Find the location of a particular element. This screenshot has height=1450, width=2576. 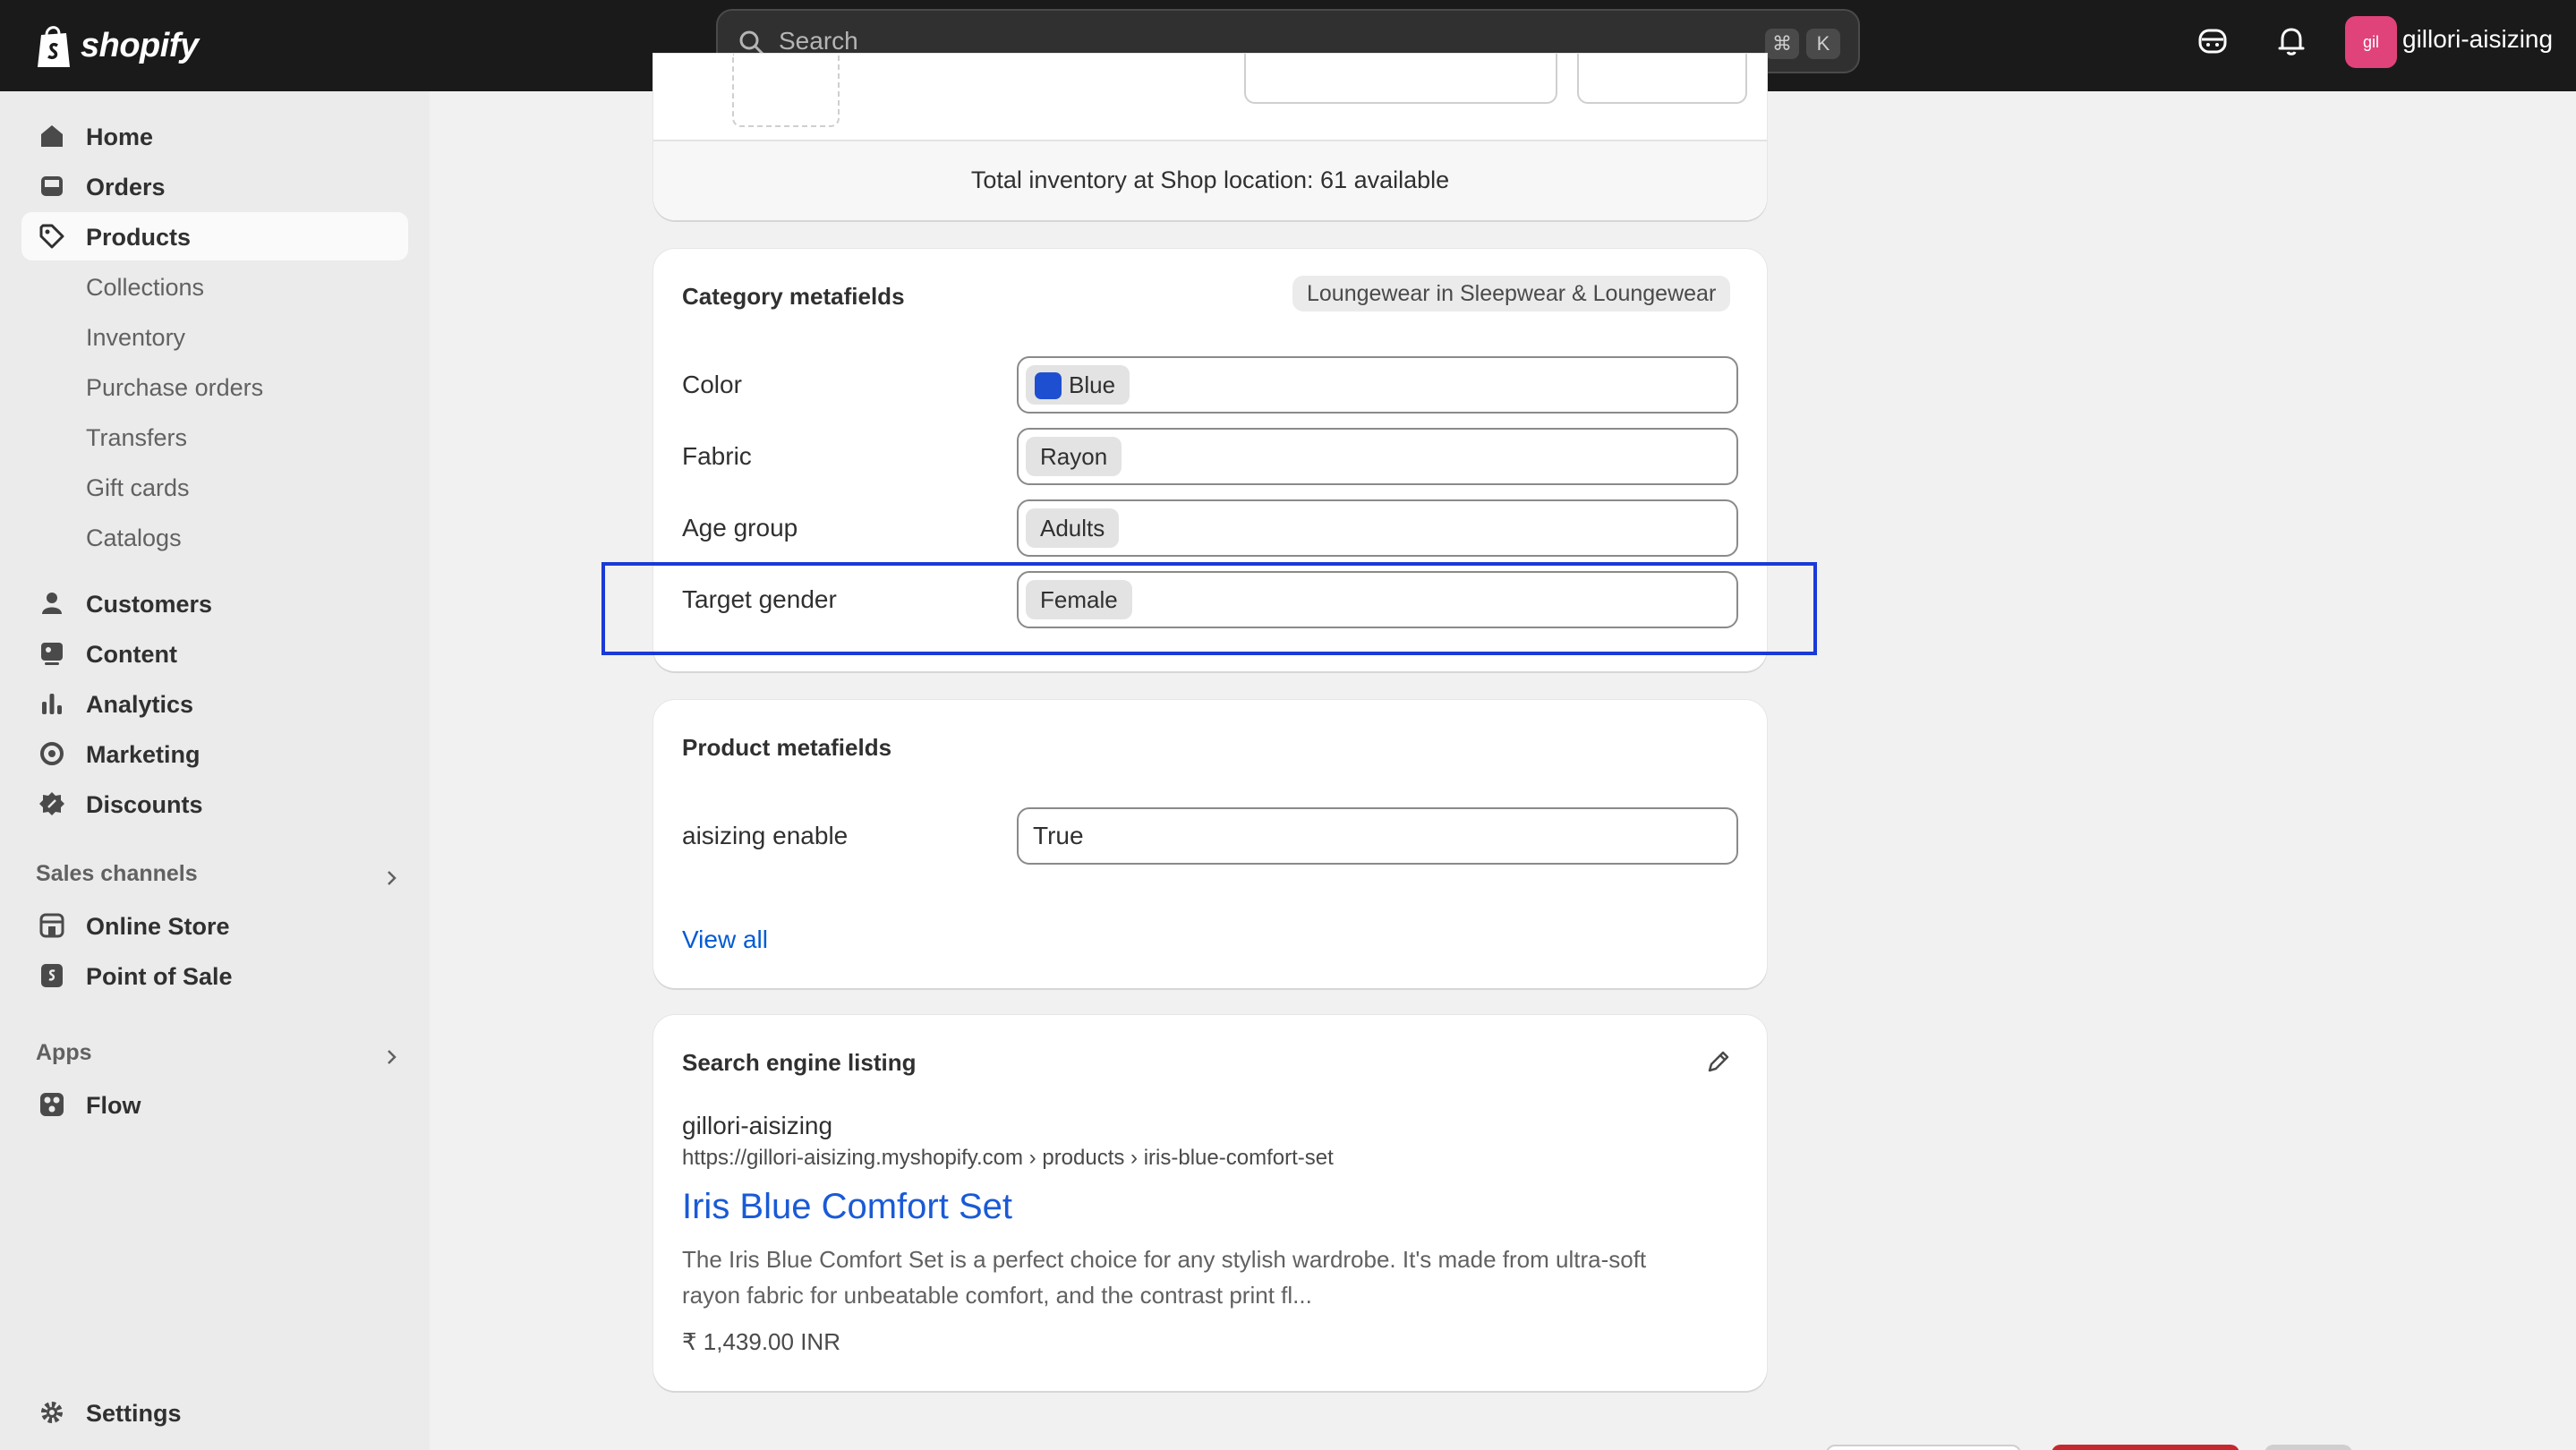

avatar: gil is located at coordinates (2371, 42).